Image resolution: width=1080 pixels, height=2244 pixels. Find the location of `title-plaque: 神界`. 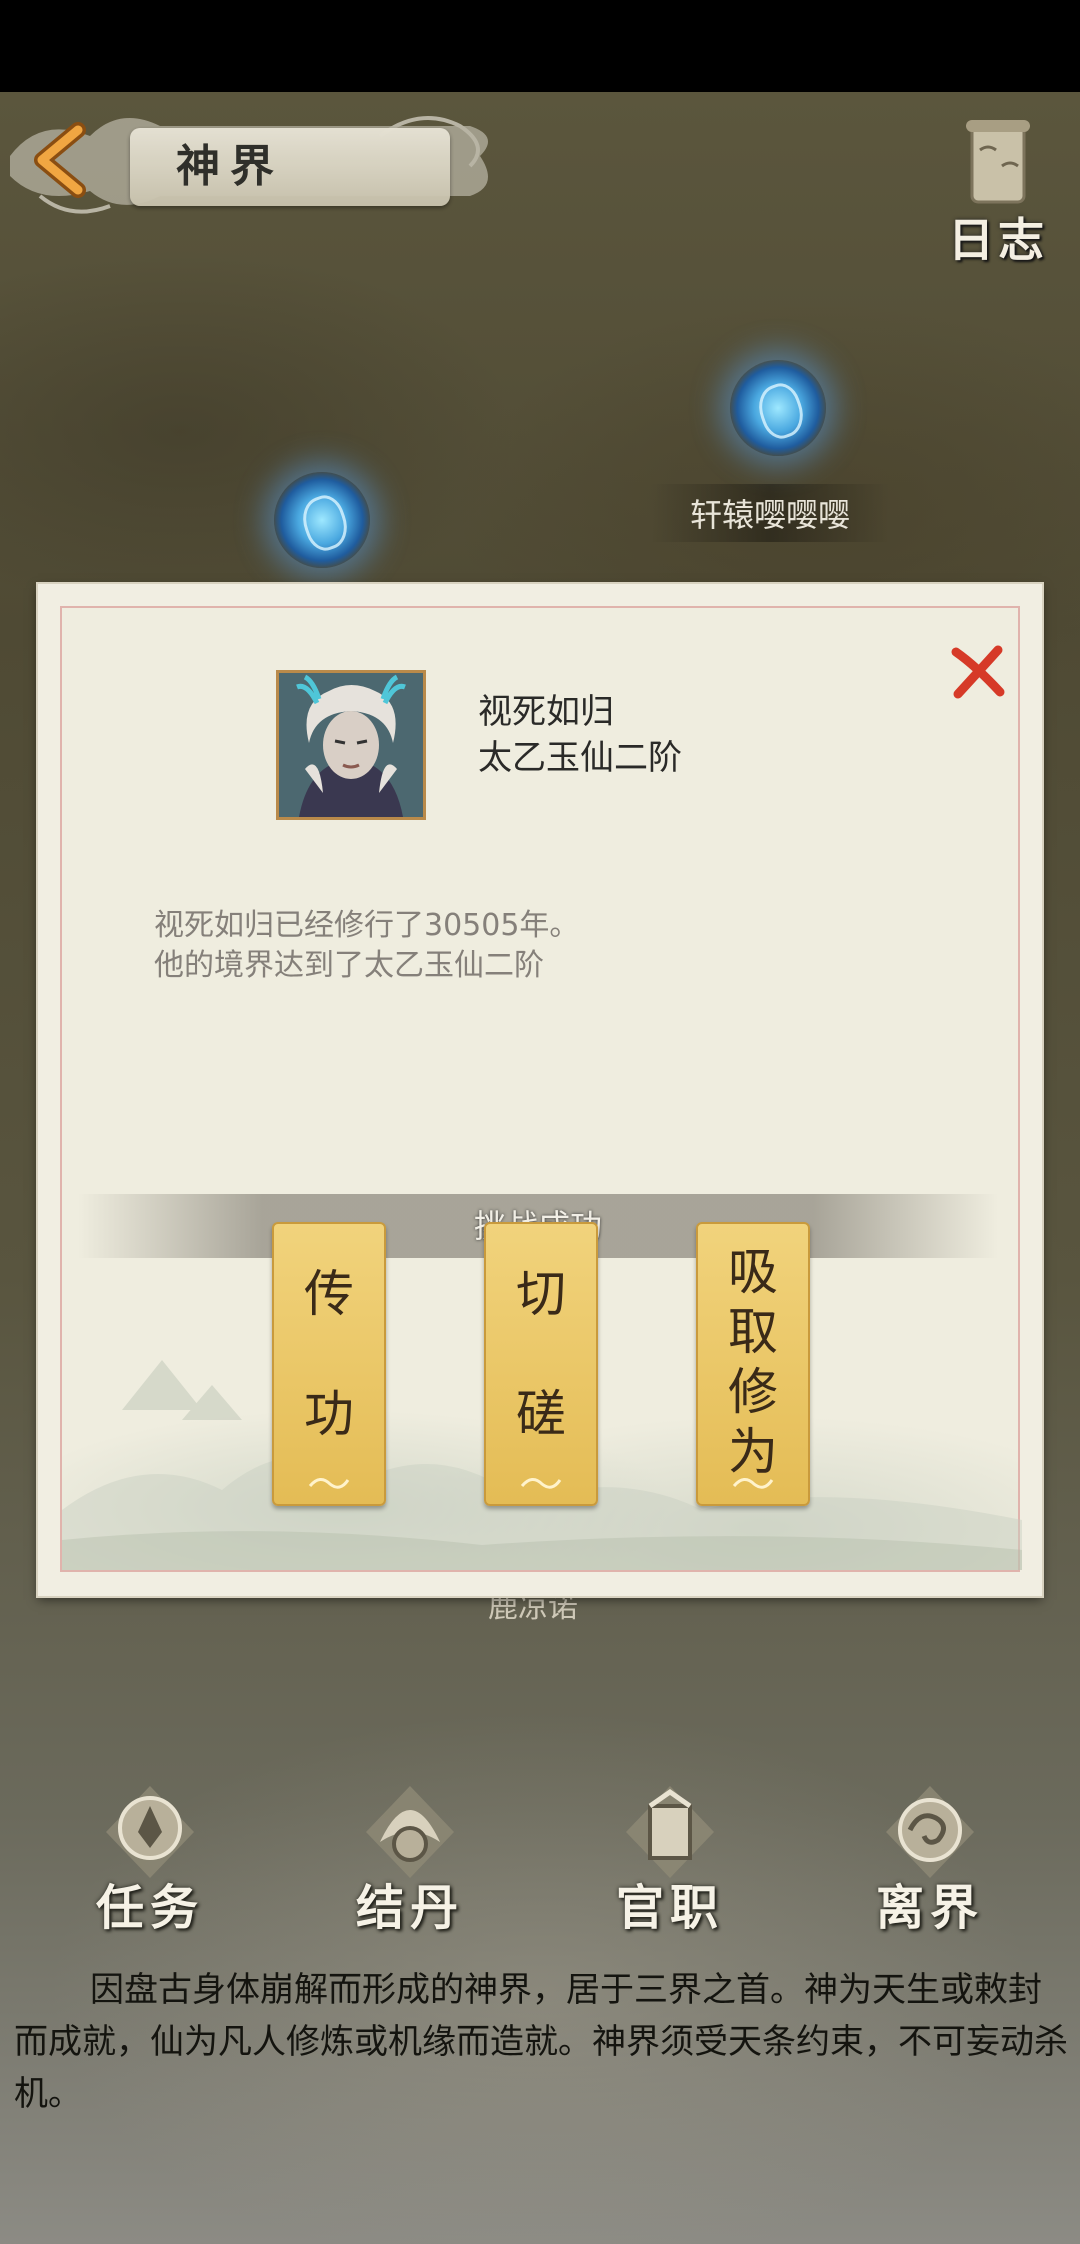

title-plaque: 神界 is located at coordinates (290, 167).